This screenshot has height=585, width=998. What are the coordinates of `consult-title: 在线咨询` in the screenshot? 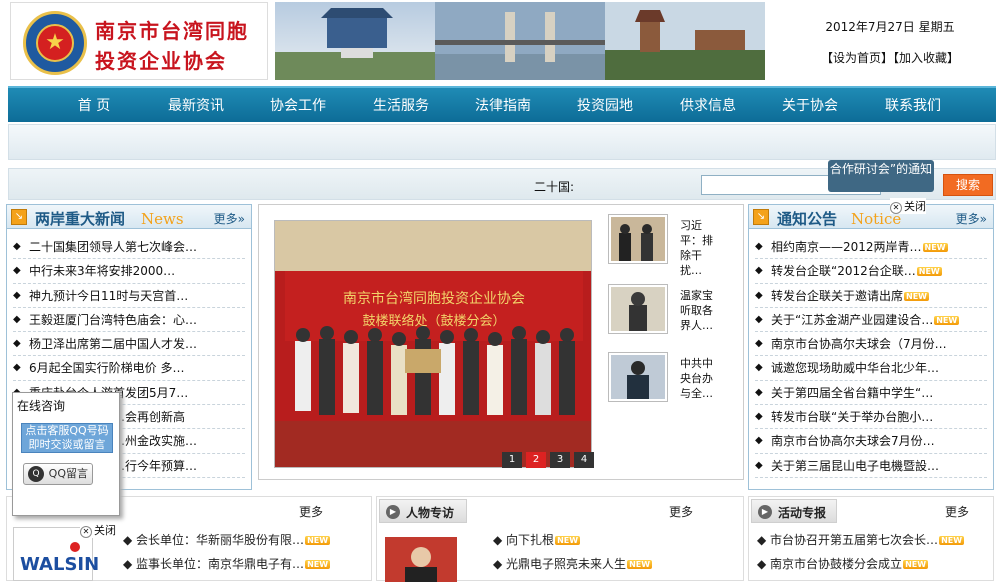 It's located at (41, 406).